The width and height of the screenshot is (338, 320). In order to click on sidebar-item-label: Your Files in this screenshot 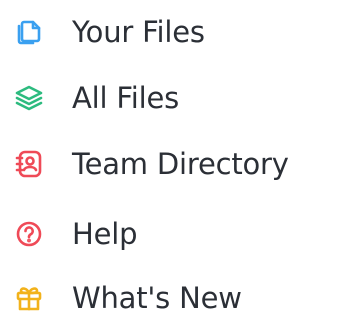, I will do `click(138, 32)`.